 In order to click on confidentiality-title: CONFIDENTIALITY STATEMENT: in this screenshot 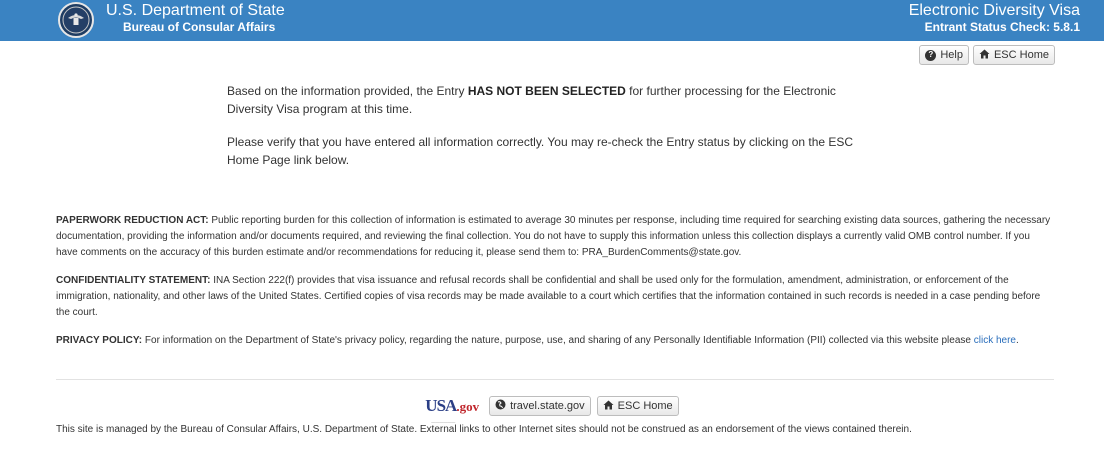, I will do `click(133, 280)`.